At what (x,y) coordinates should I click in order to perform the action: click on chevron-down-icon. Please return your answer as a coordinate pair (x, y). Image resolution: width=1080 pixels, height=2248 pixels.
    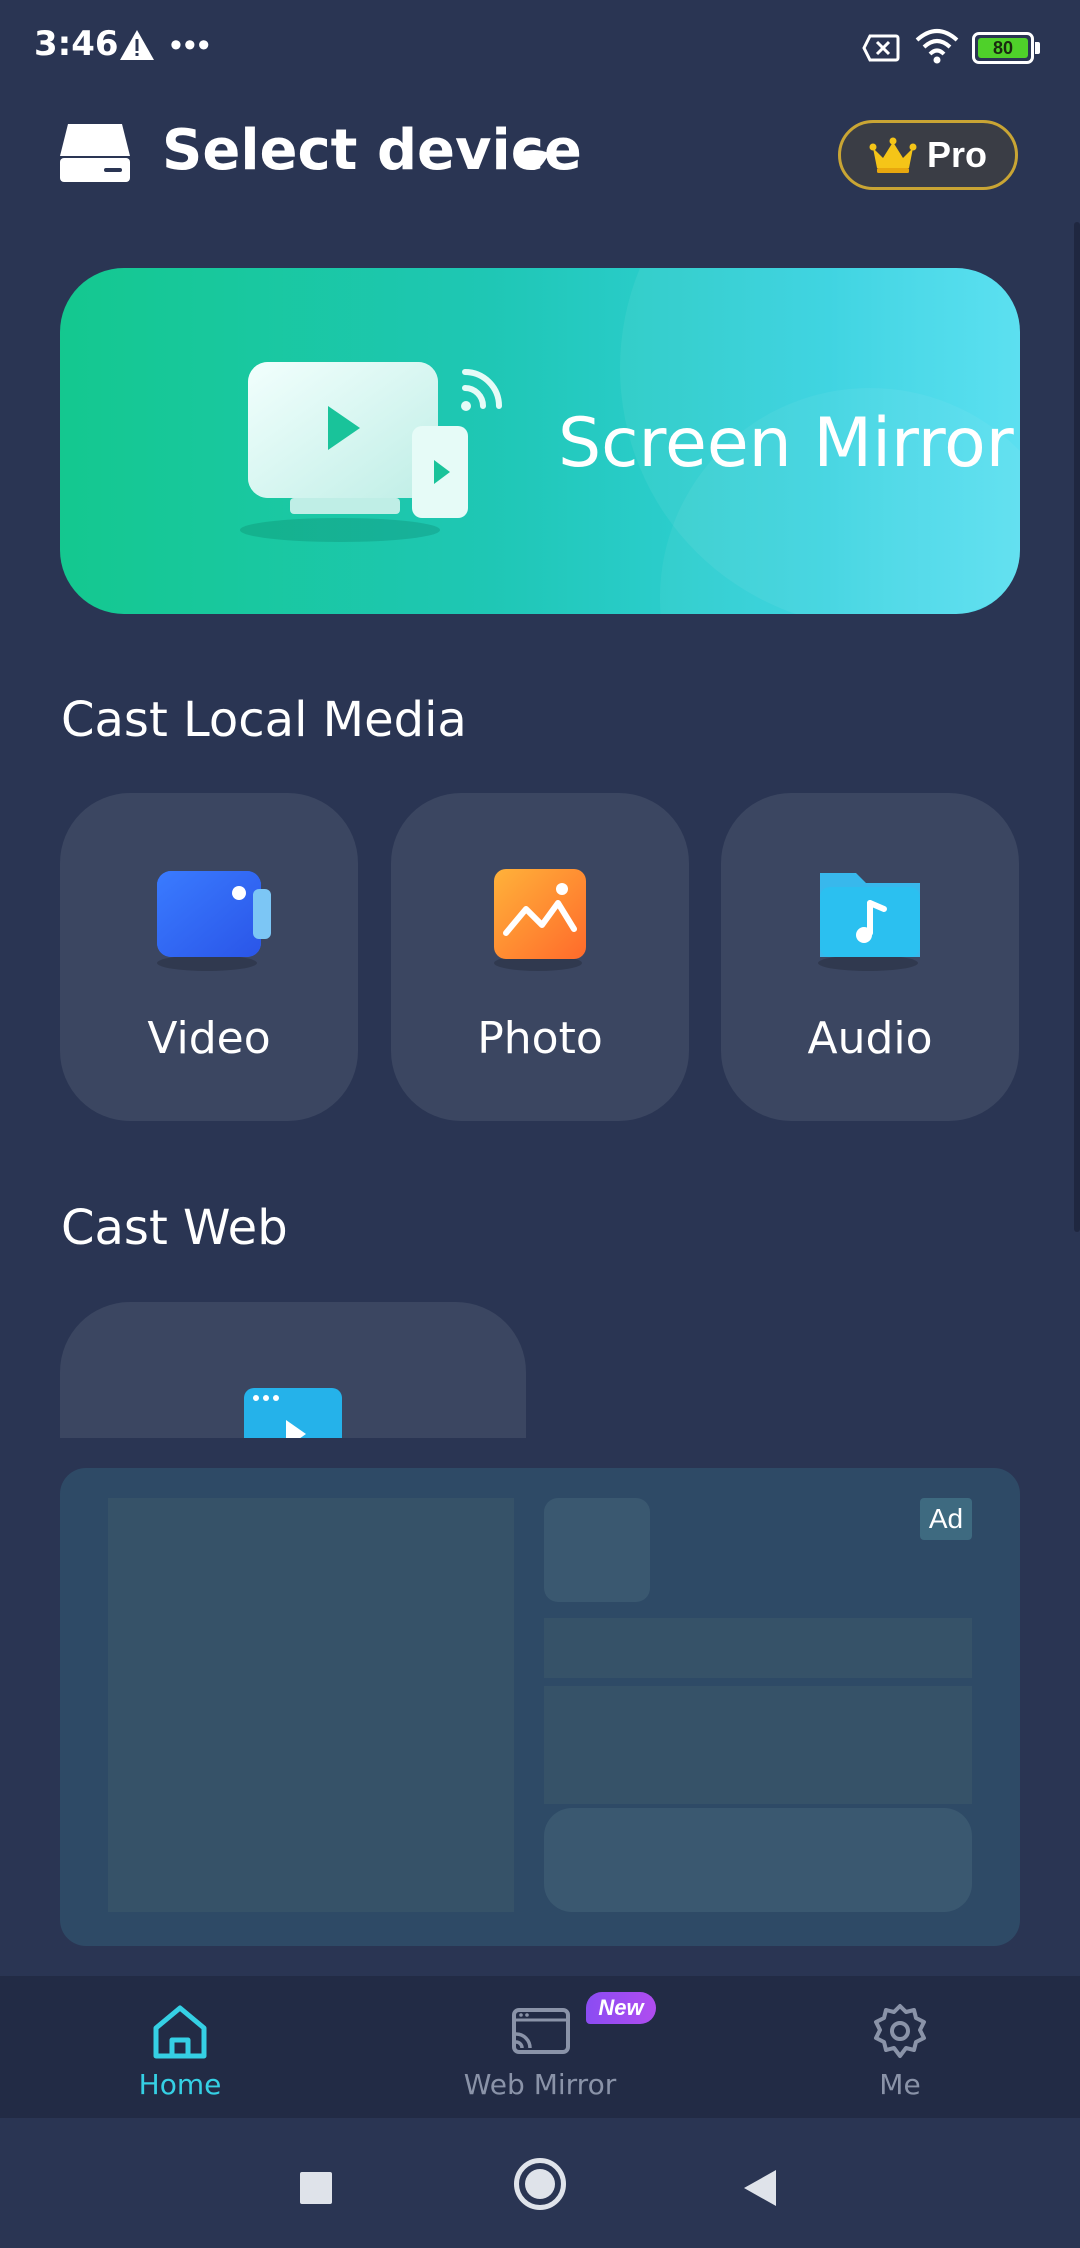
    Looking at the image, I should click on (534, 160).